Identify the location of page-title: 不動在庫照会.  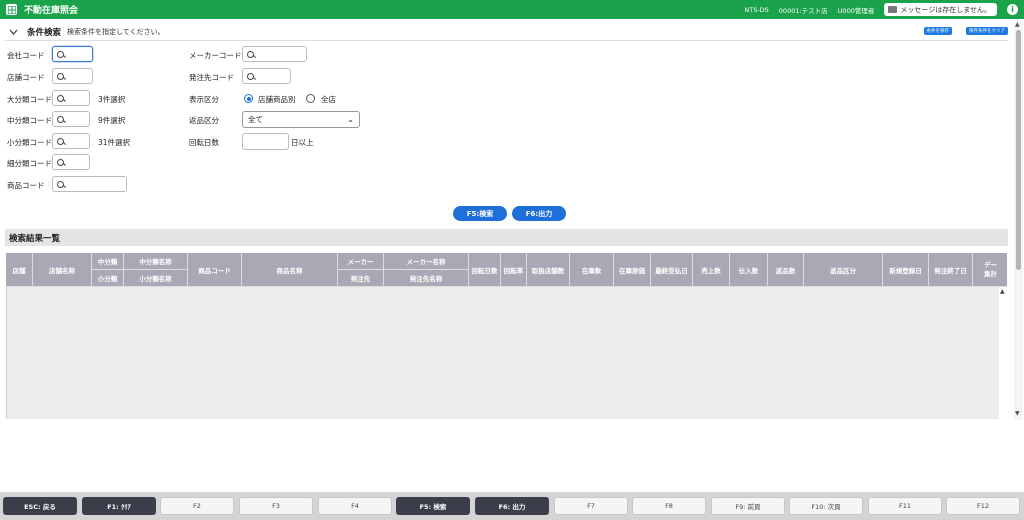
(51, 11).